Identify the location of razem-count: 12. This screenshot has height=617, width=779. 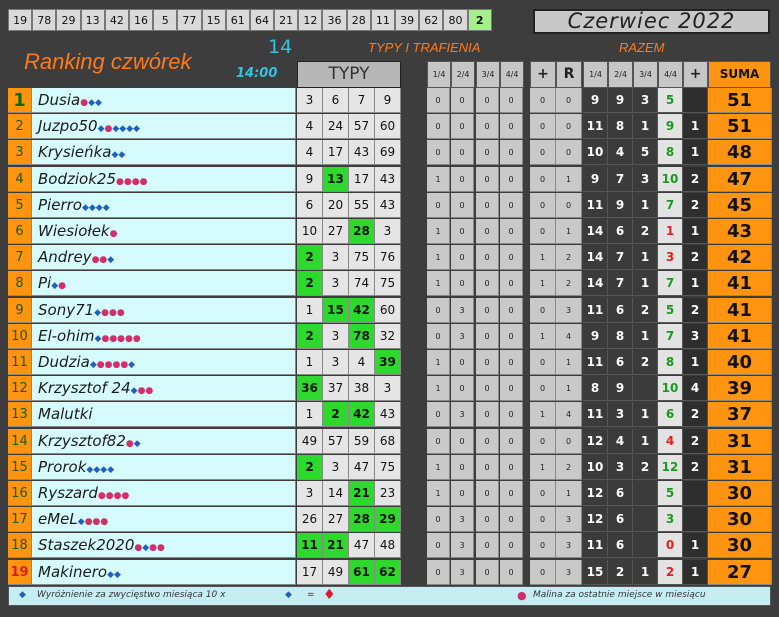
(595, 493).